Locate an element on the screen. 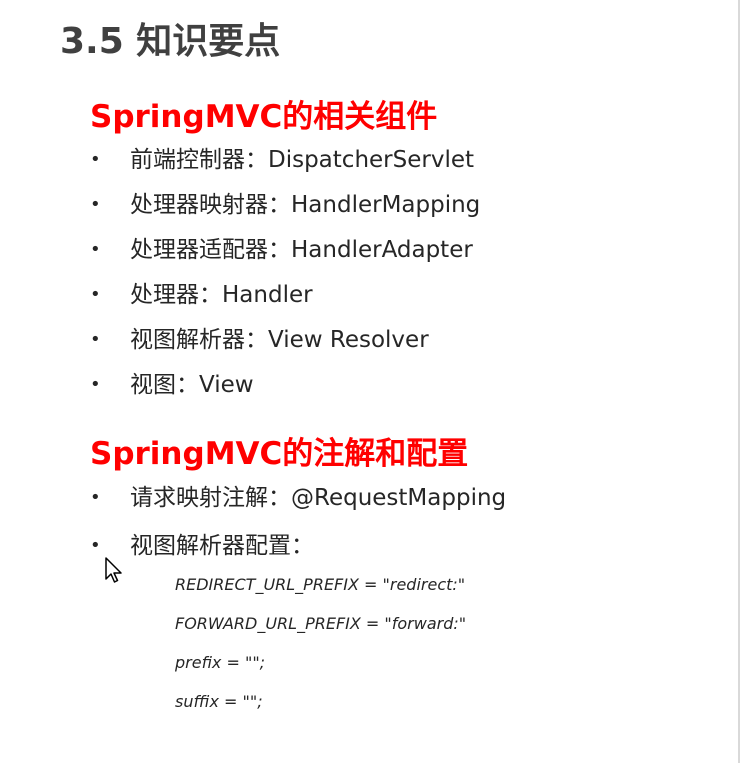  slide-title: 3.5 知识要点 is located at coordinates (170, 41).